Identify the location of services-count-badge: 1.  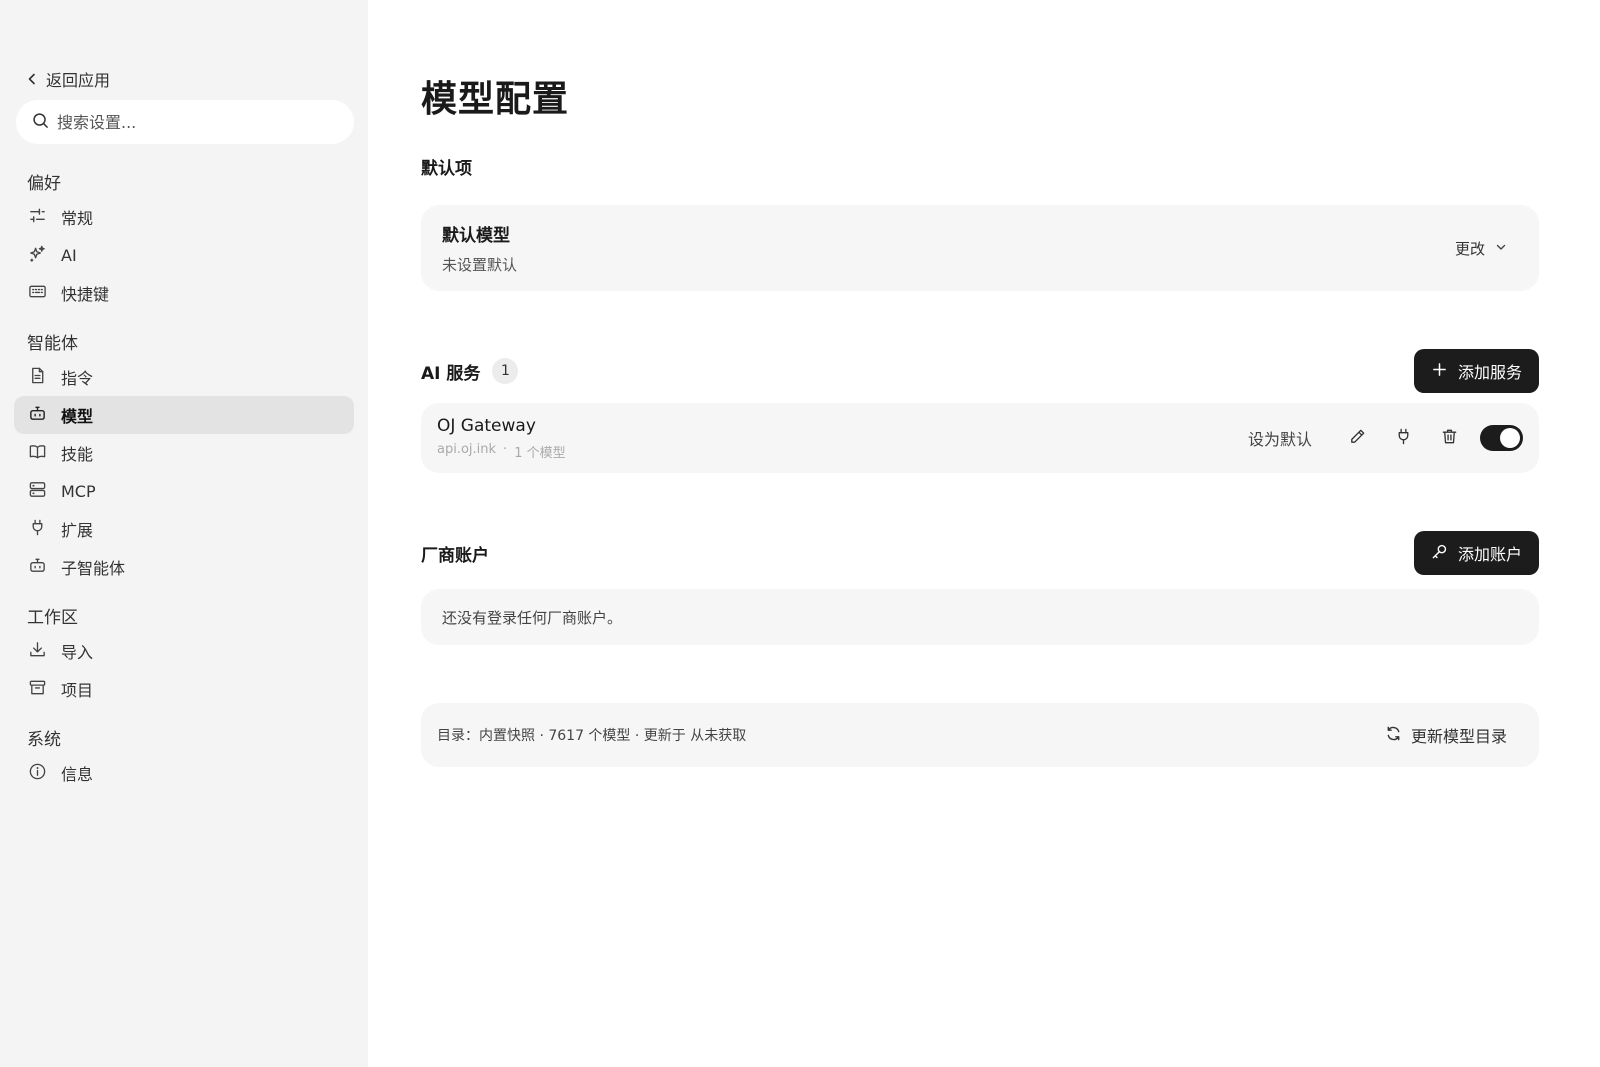
(505, 371).